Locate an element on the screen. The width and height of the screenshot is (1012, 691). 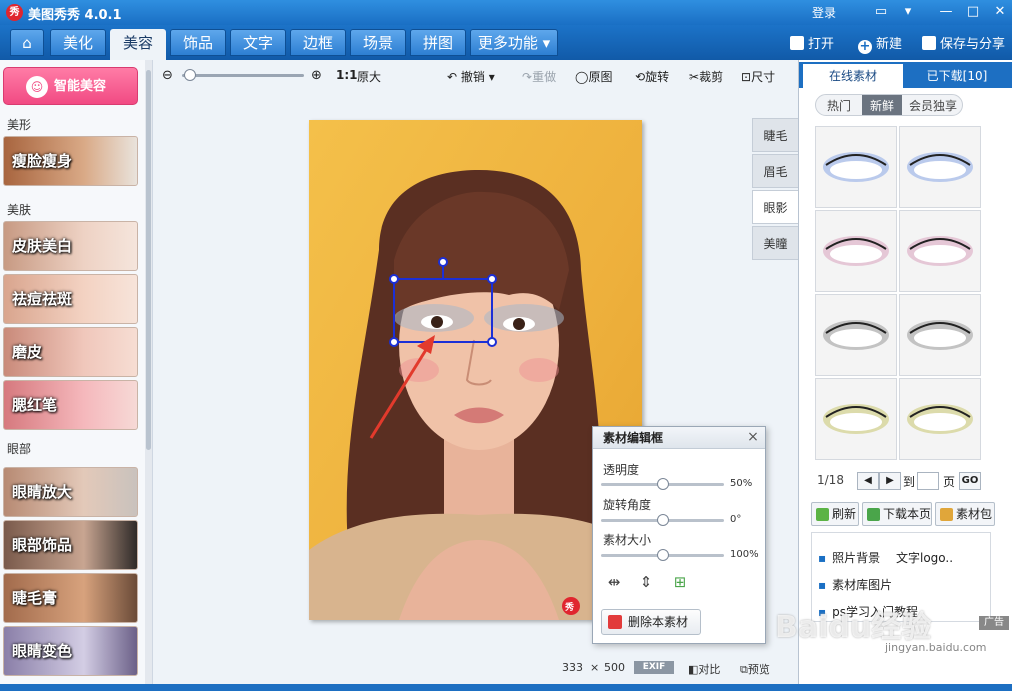
subtab-vip: 会员独享 is located at coordinates (932, 105).